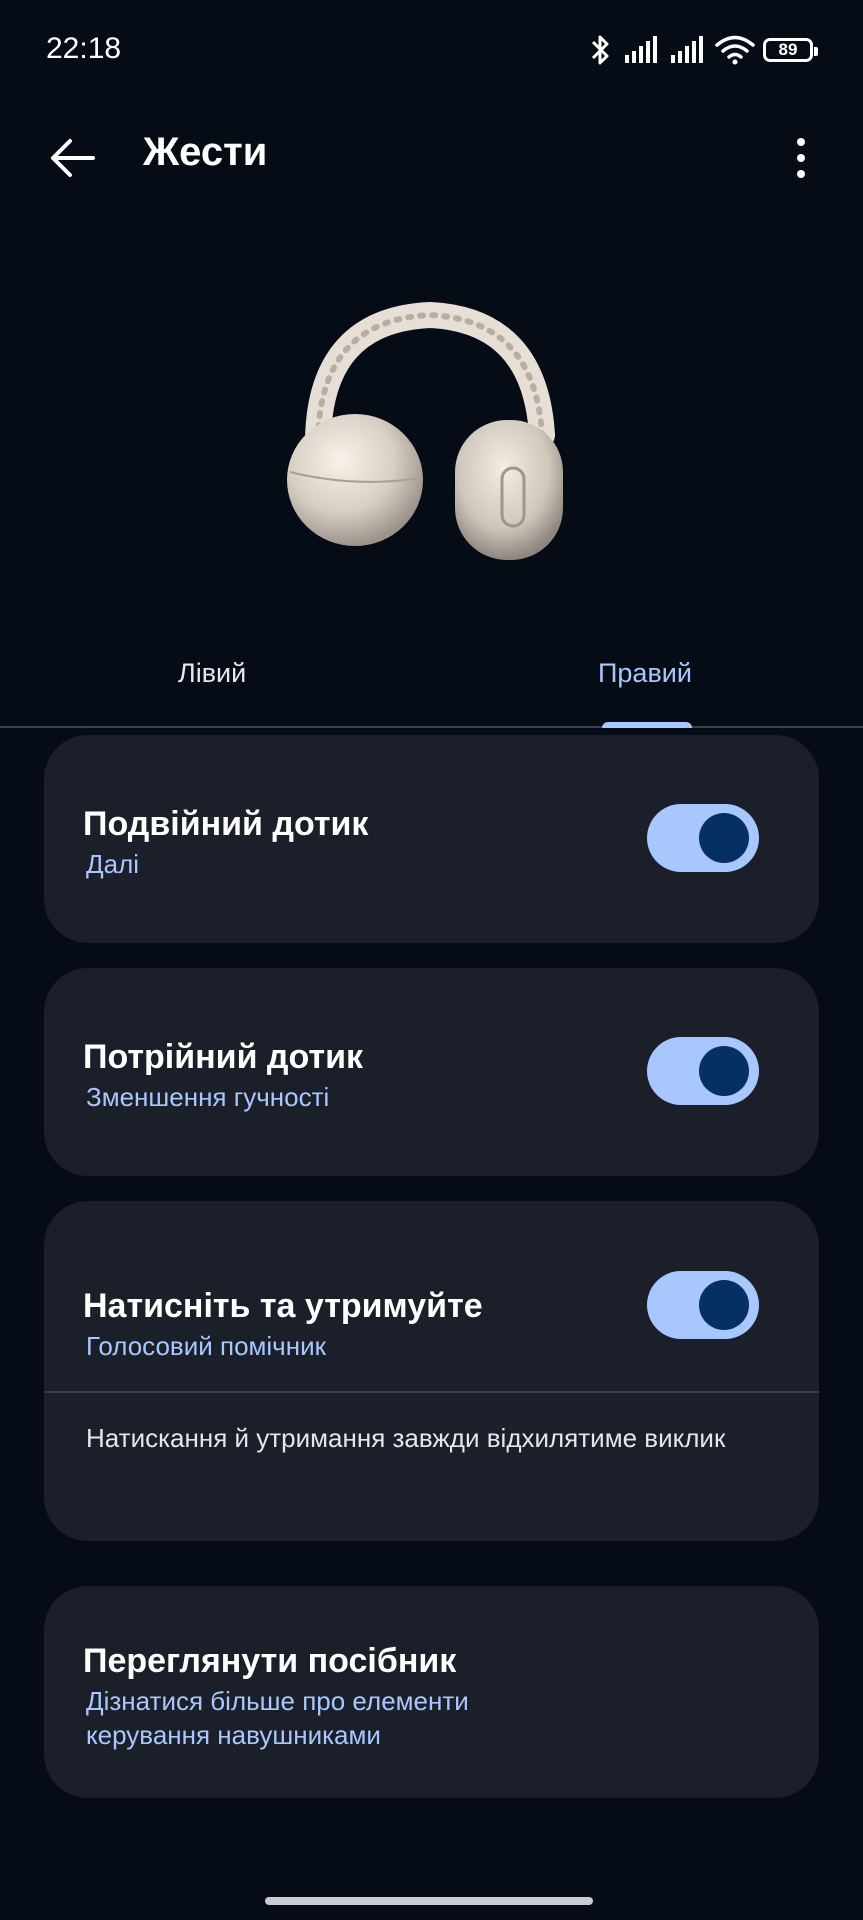 This screenshot has width=863, height=1920. What do you see at coordinates (645, 673) in the screenshot?
I see `tab-right: Правий` at bounding box center [645, 673].